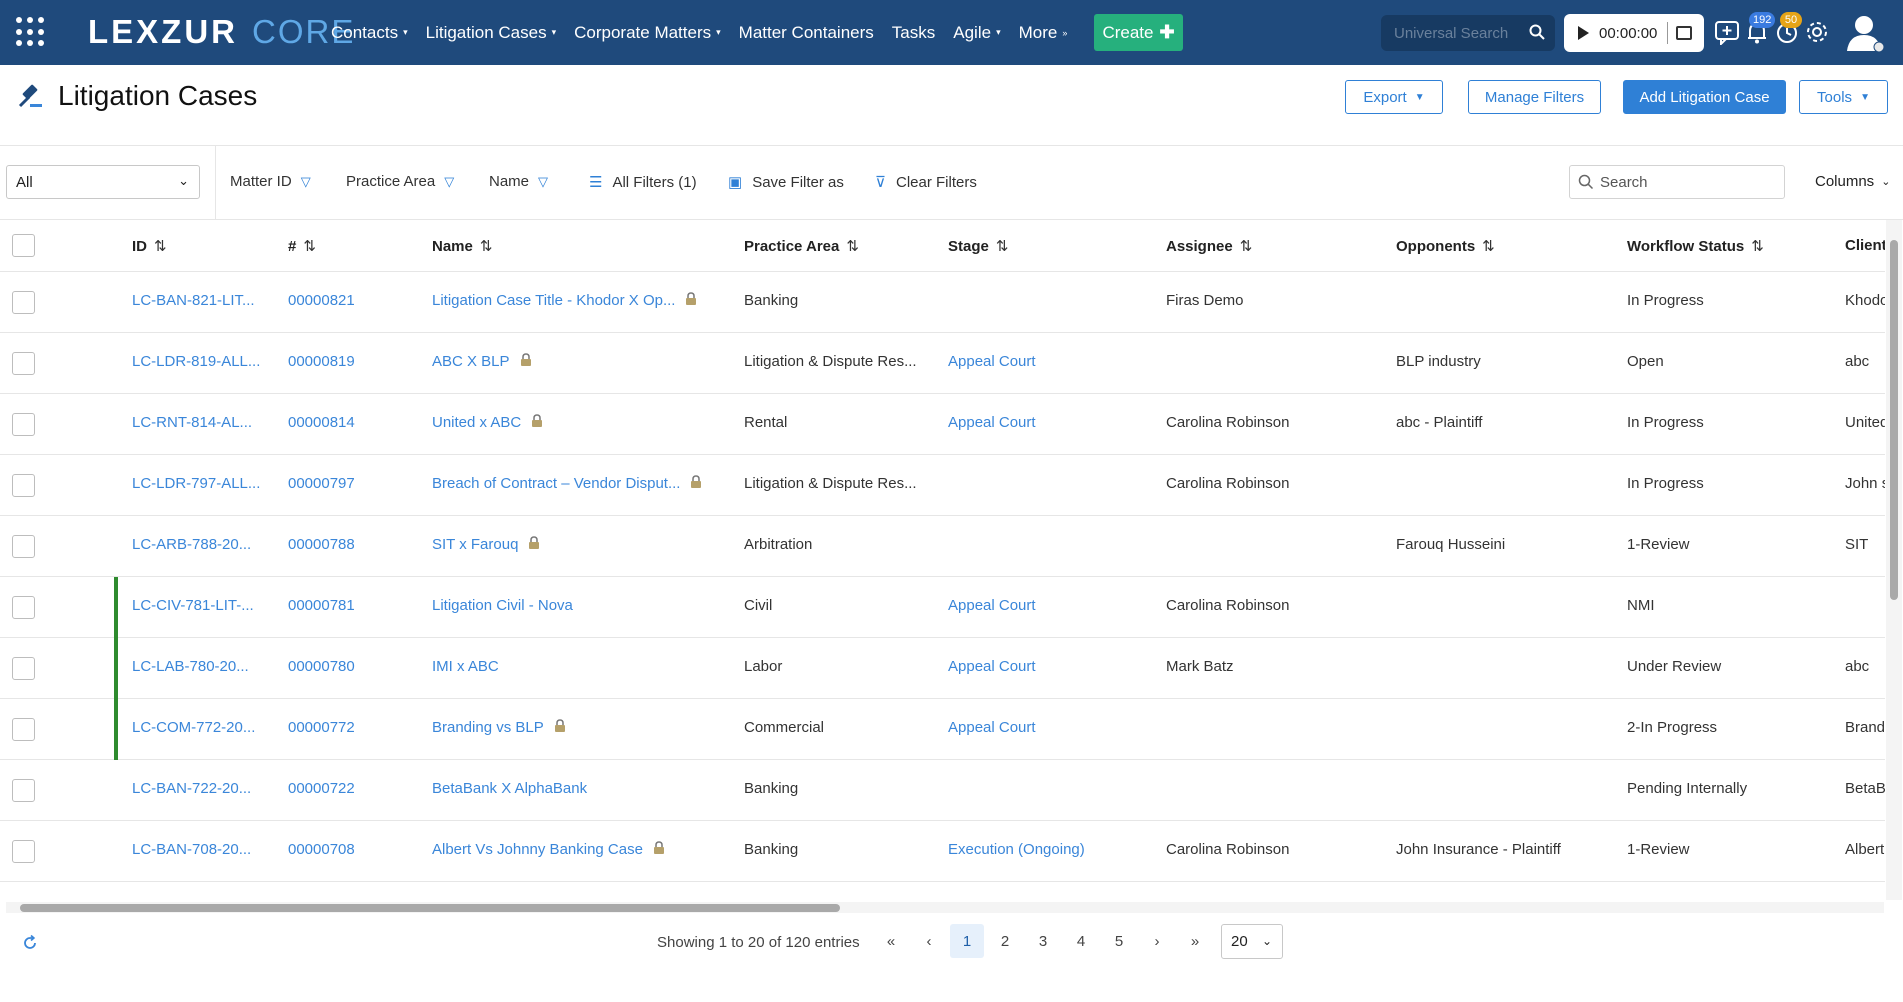  What do you see at coordinates (929, 941) in the screenshot?
I see `prev-page-button: ‹` at bounding box center [929, 941].